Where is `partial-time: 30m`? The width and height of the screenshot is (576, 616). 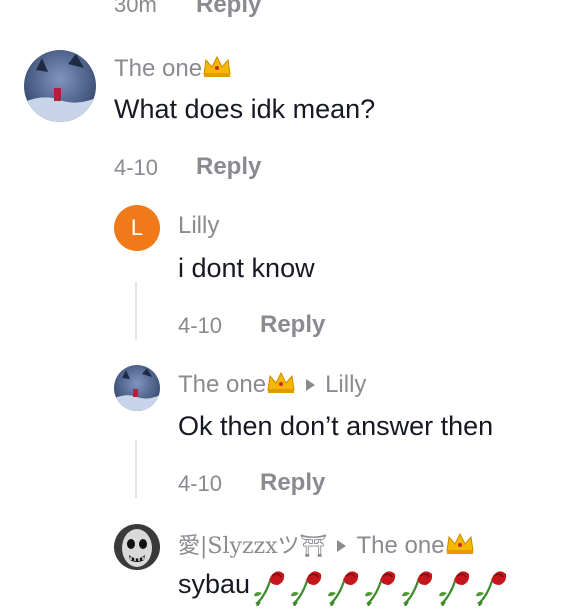 partial-time: 30m is located at coordinates (135, 8).